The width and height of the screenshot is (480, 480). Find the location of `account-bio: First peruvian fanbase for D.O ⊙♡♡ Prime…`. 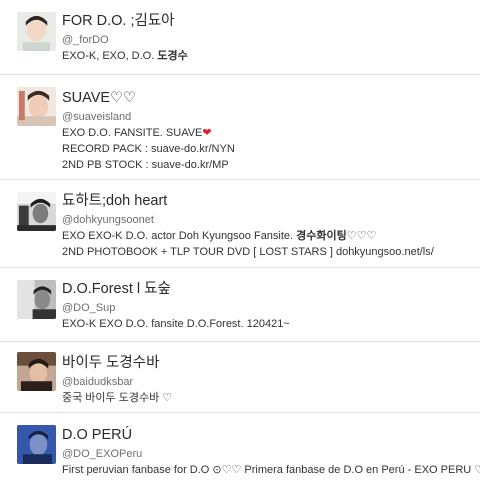

account-bio: First peruvian fanbase for D.O ⊙♡♡ Prime… is located at coordinates (271, 470).